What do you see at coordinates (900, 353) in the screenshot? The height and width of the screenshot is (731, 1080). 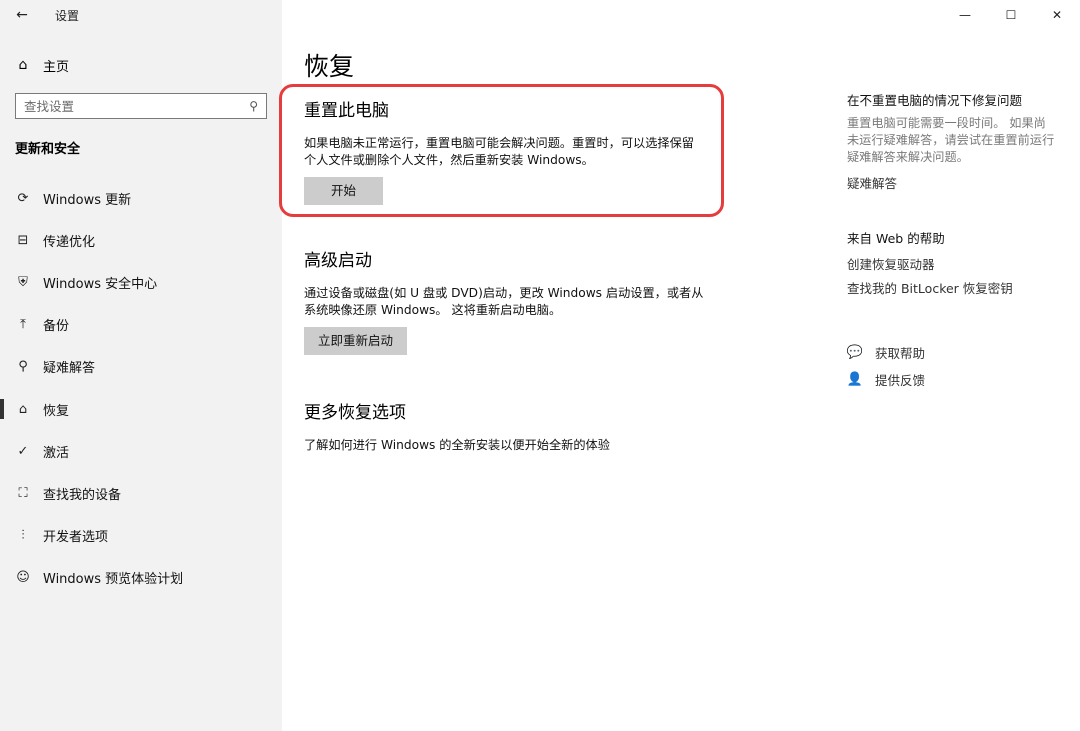 I see `help-item-label: 获取帮助` at bounding box center [900, 353].